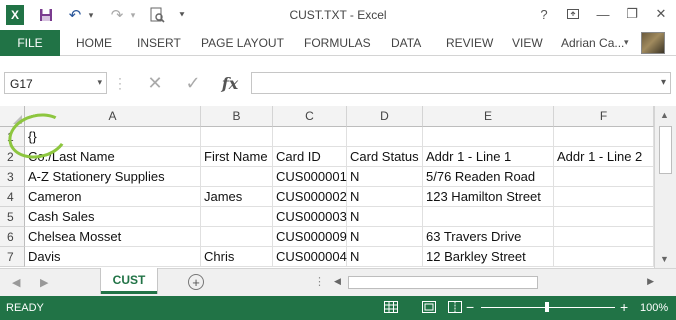  I want to click on horizontal-scrollbar: ◀ ▶, so click(494, 282).